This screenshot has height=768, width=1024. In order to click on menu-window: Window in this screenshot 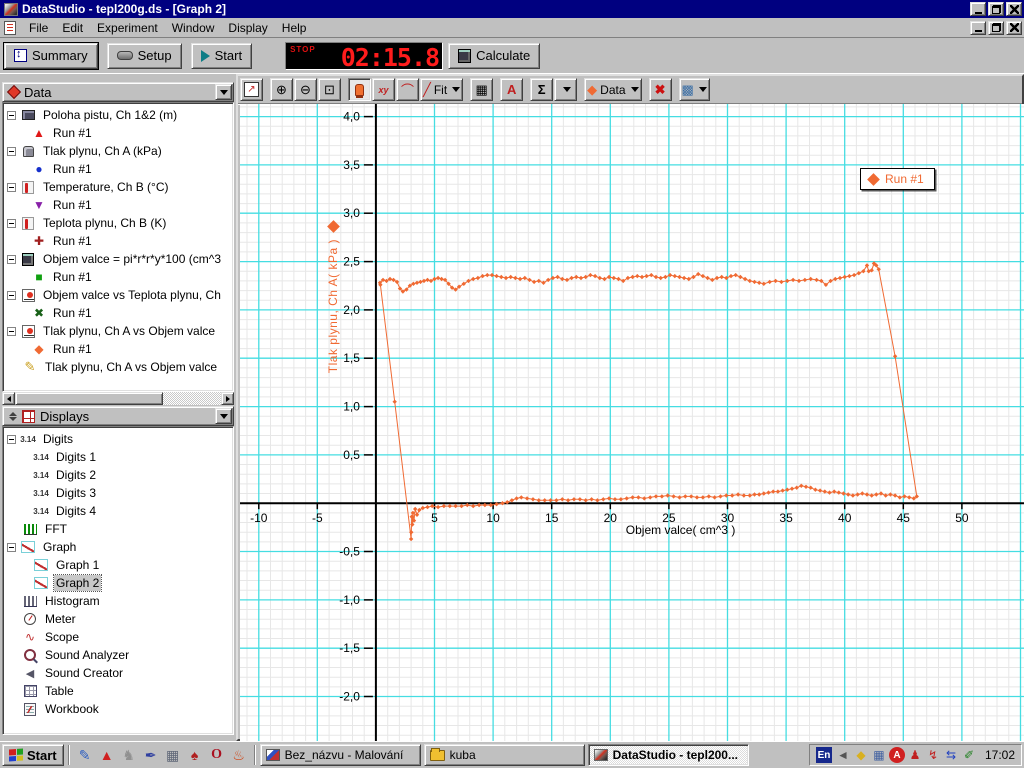, I will do `click(193, 28)`.